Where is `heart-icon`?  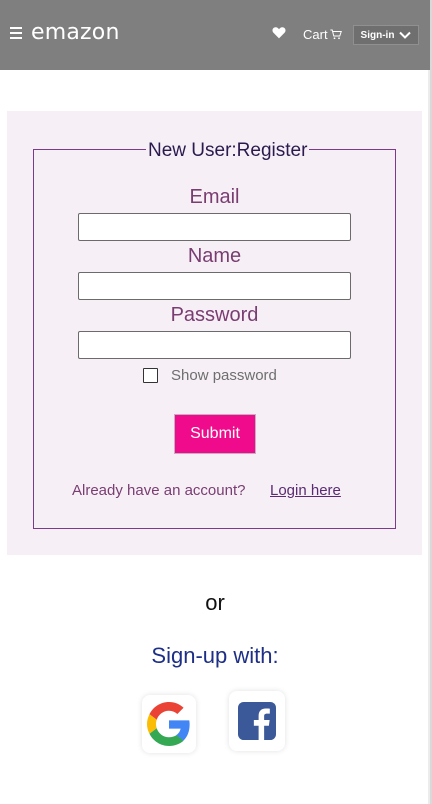 heart-icon is located at coordinates (279, 32).